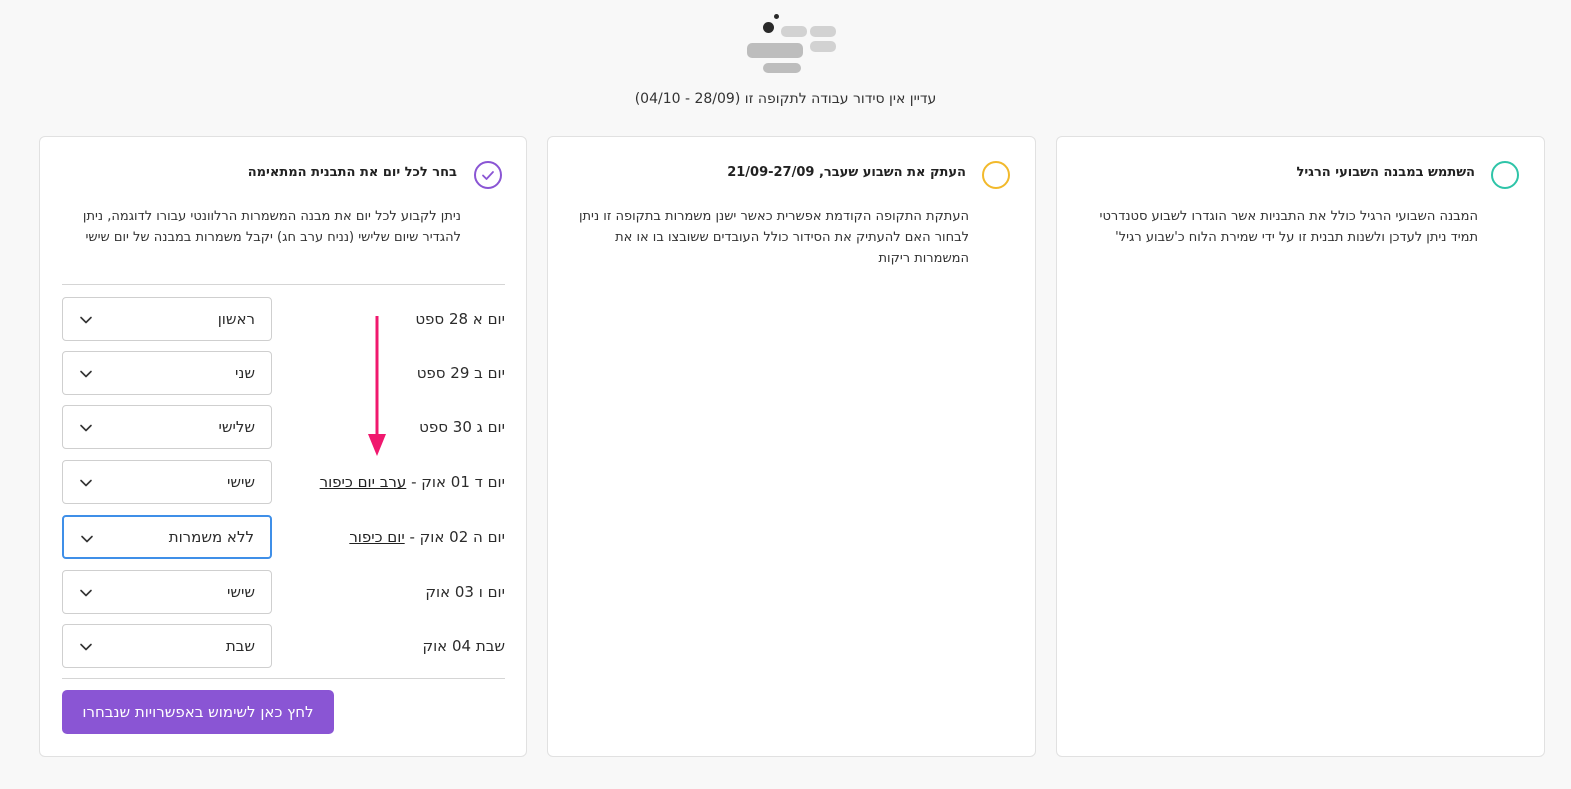  What do you see at coordinates (427, 537) in the screenshot?
I see `day-label: יום ה 02 אוק - יום כיפור` at bounding box center [427, 537].